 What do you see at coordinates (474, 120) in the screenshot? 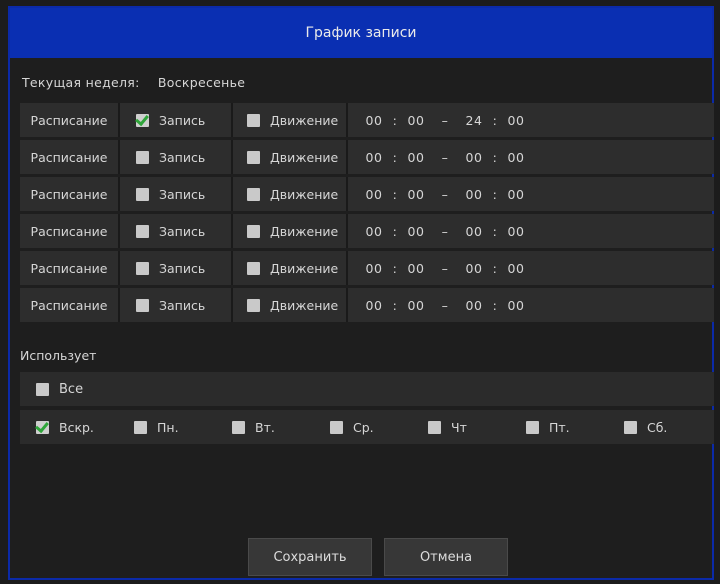
I see `end-hour: 24` at bounding box center [474, 120].